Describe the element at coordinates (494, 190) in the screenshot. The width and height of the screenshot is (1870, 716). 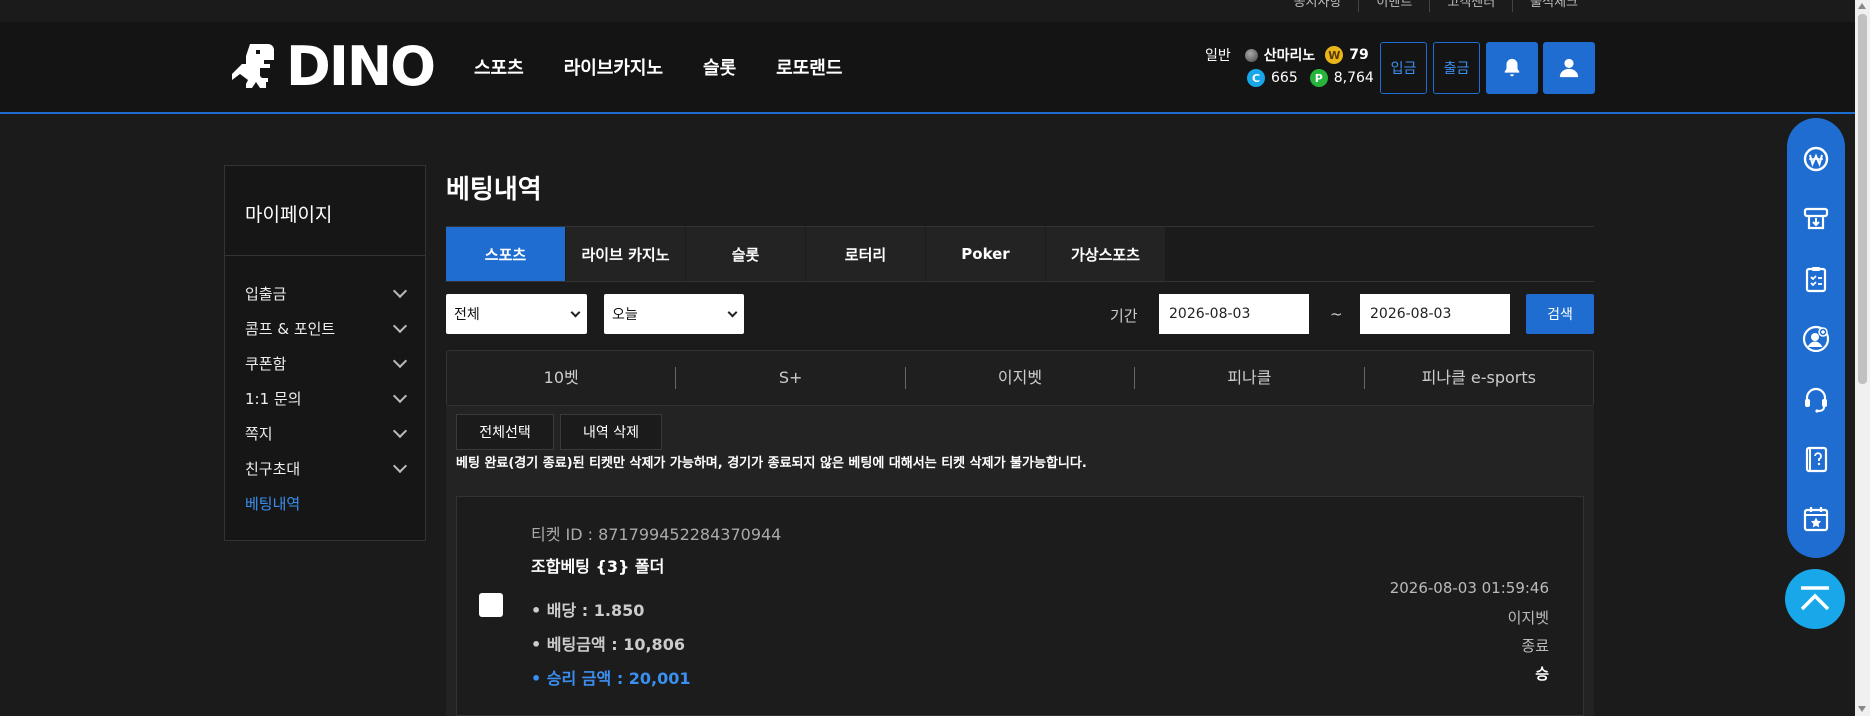
I see `page-title: 베팅내역` at that location.